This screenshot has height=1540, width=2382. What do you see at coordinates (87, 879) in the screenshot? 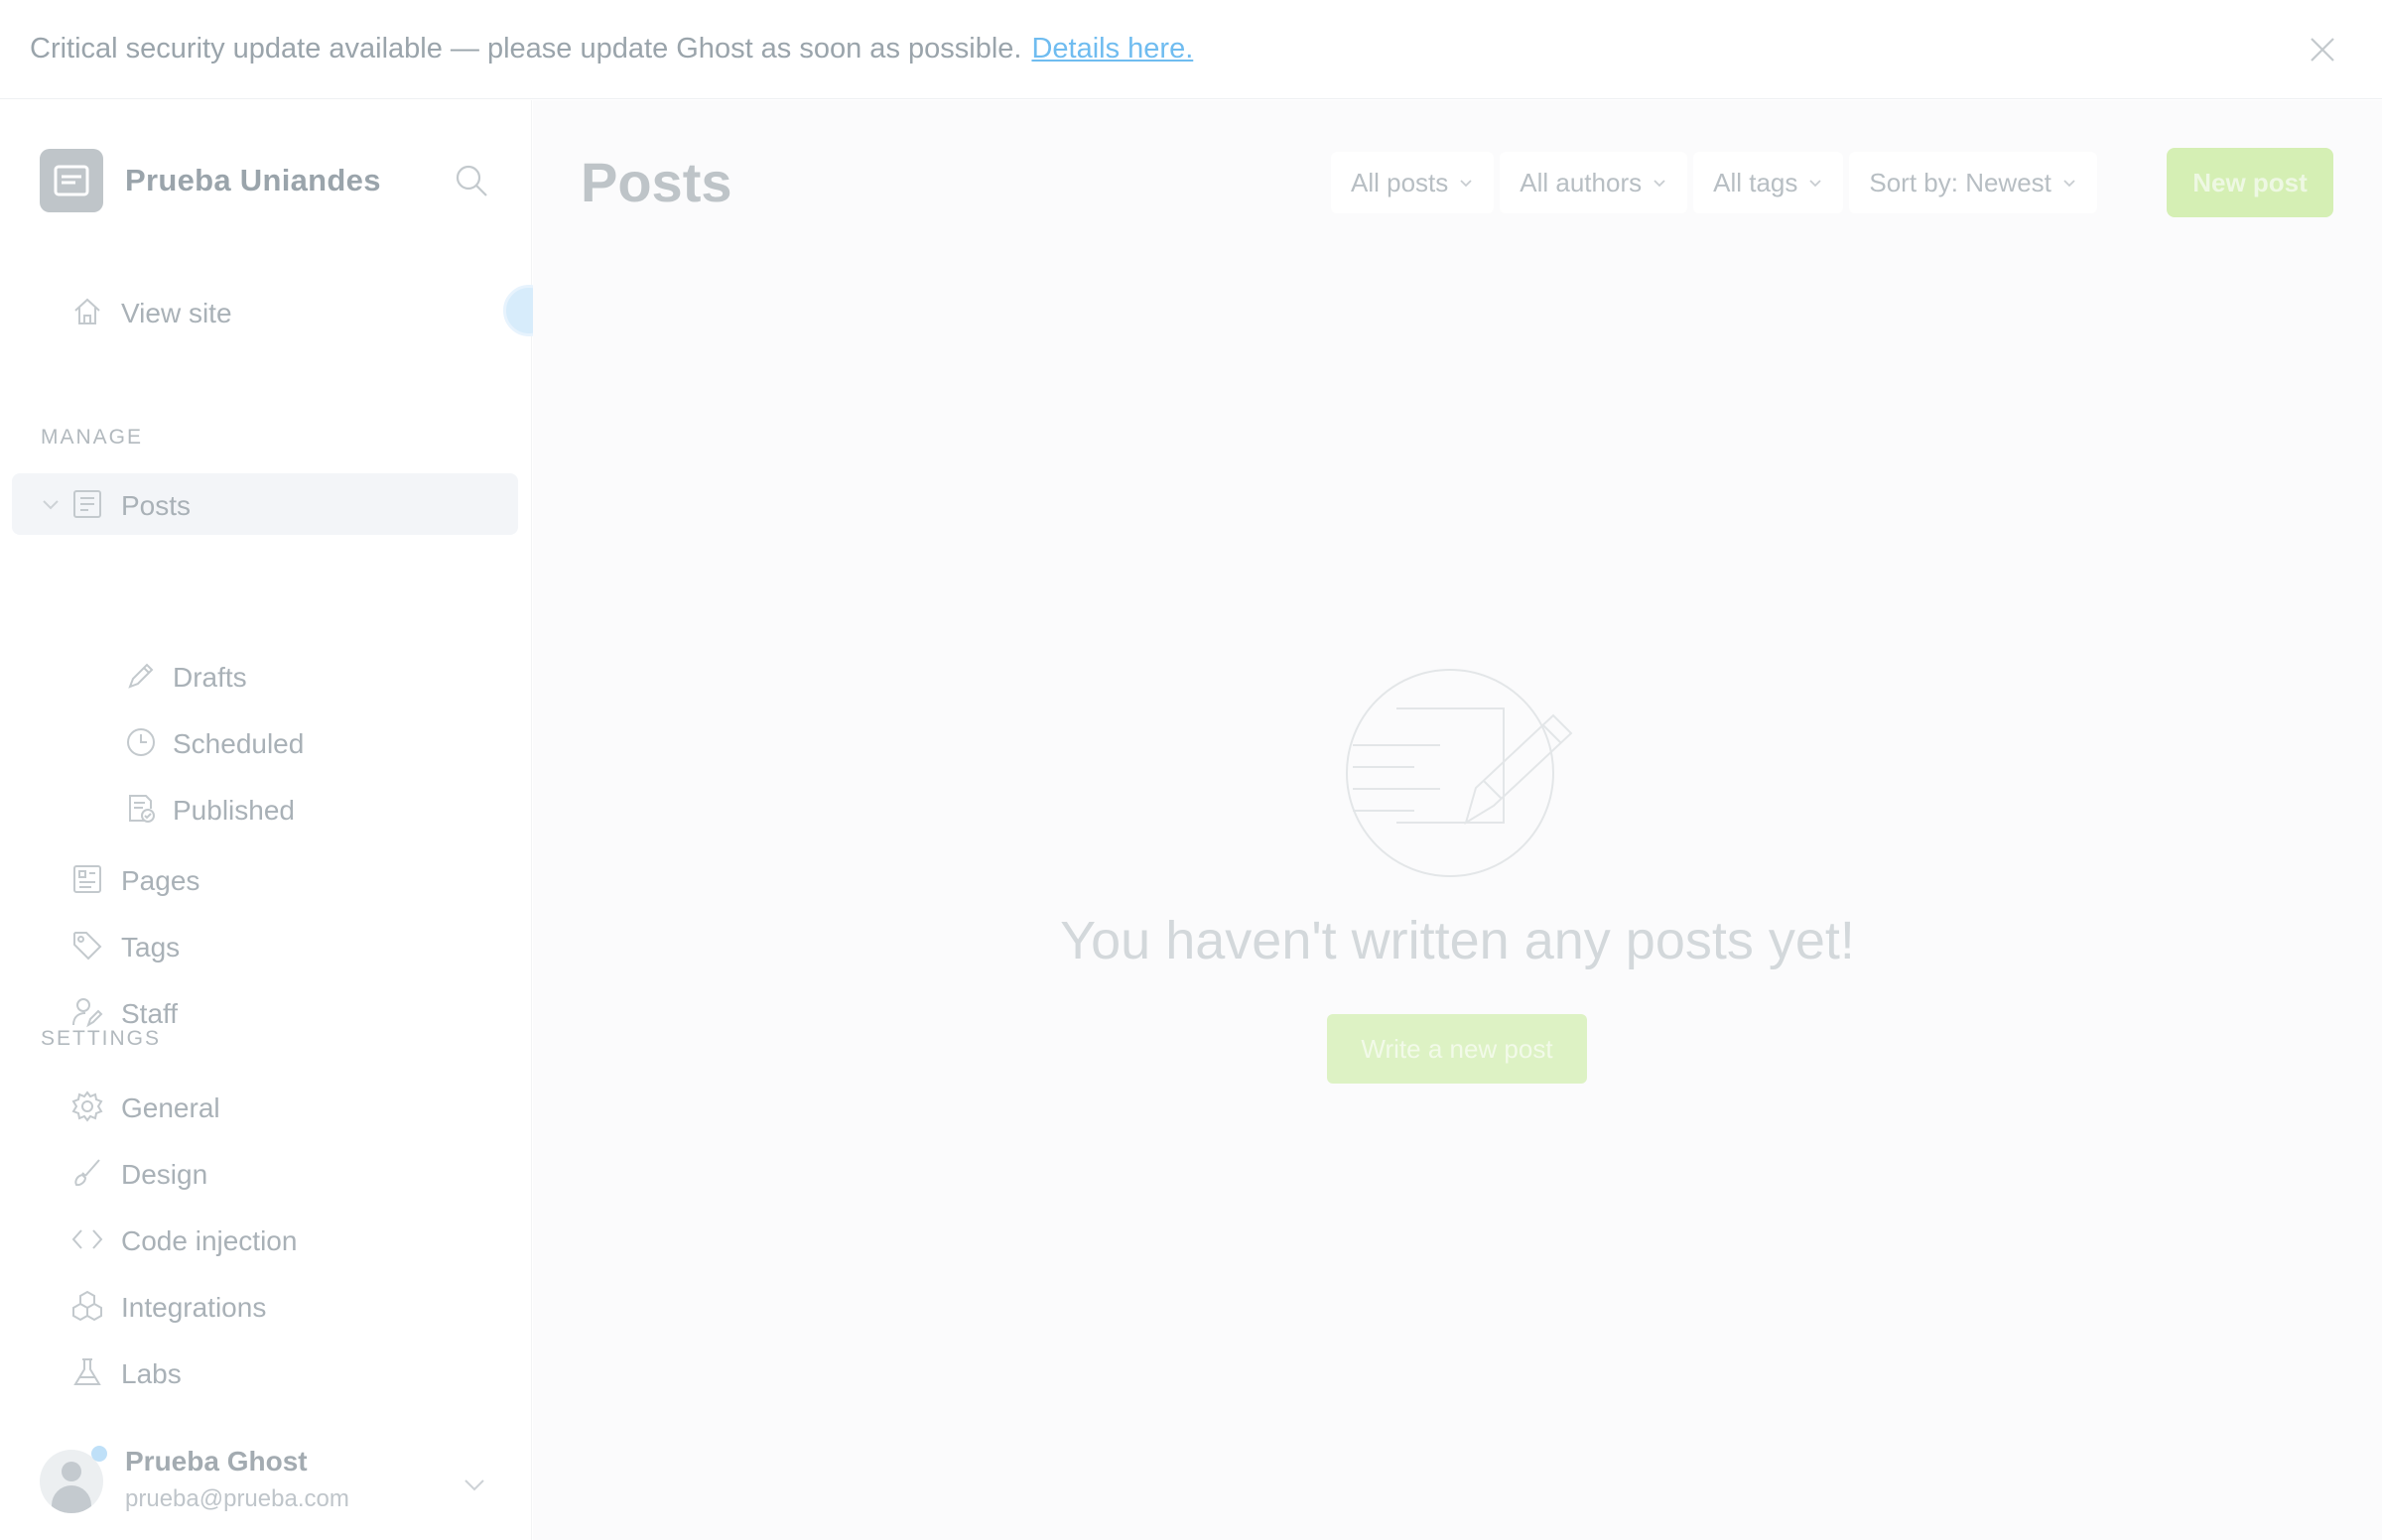
I see `pages-icon` at bounding box center [87, 879].